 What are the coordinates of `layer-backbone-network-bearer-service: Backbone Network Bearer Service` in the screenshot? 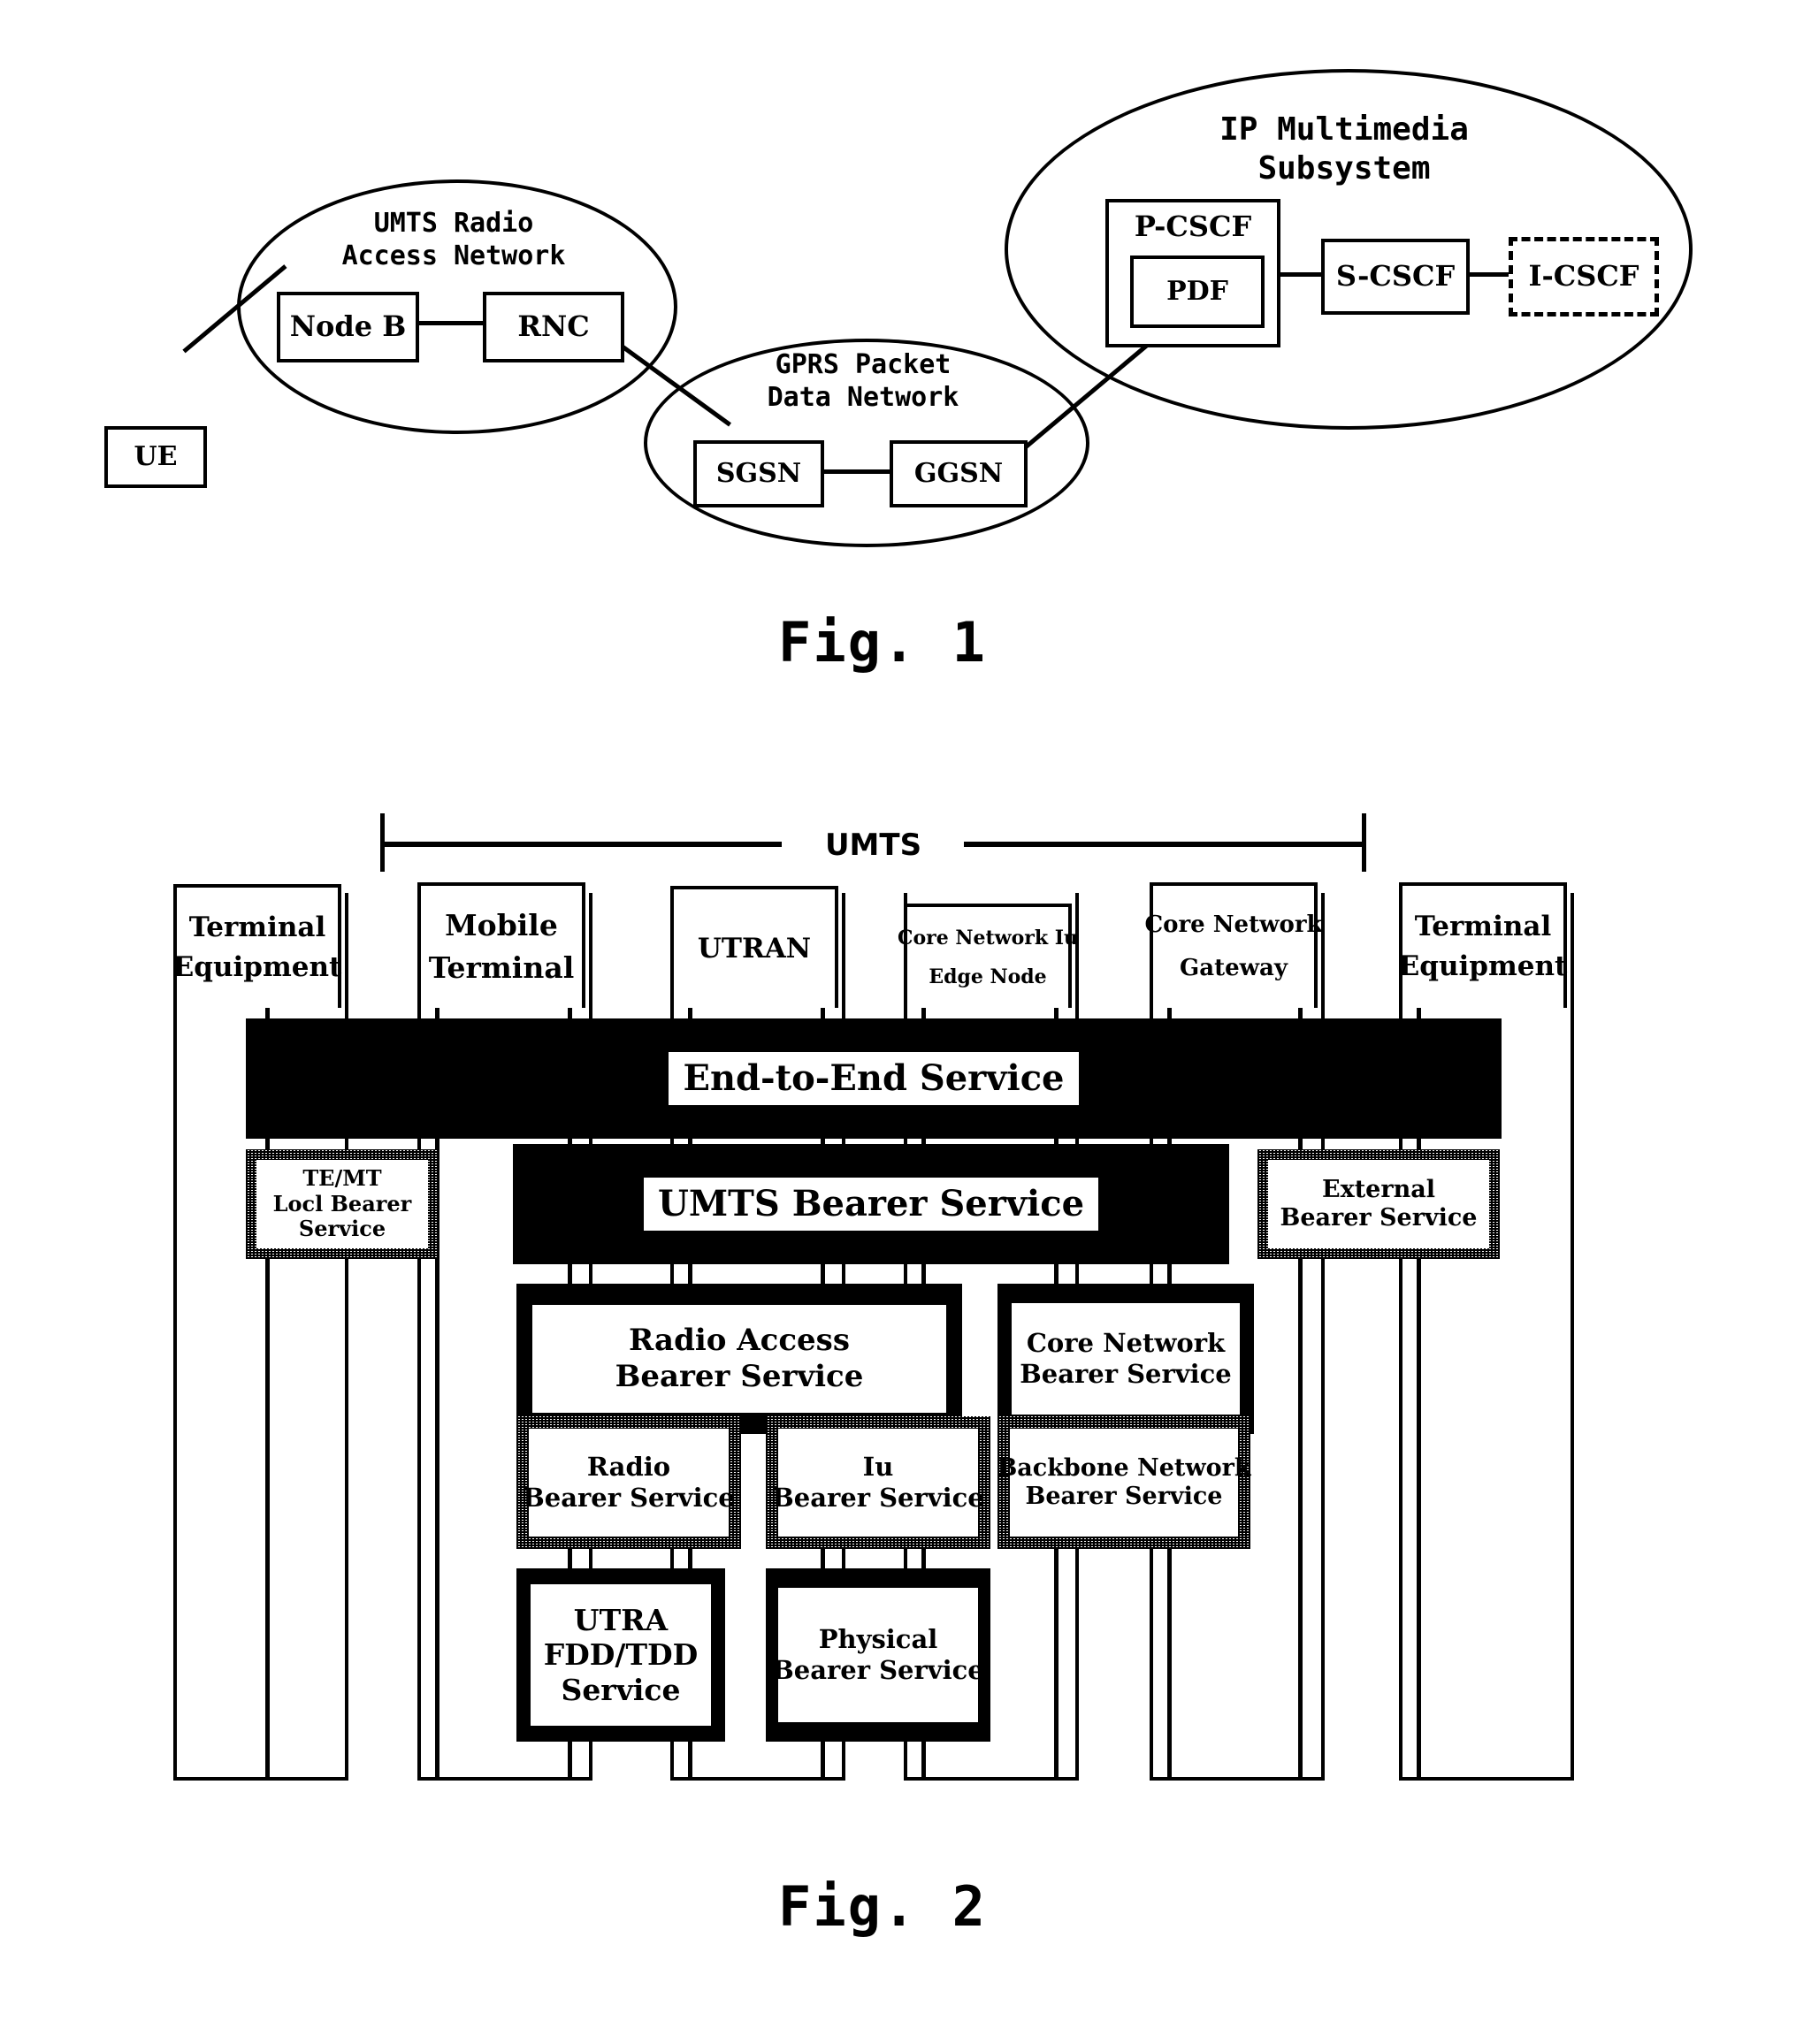 It's located at (1124, 1483).